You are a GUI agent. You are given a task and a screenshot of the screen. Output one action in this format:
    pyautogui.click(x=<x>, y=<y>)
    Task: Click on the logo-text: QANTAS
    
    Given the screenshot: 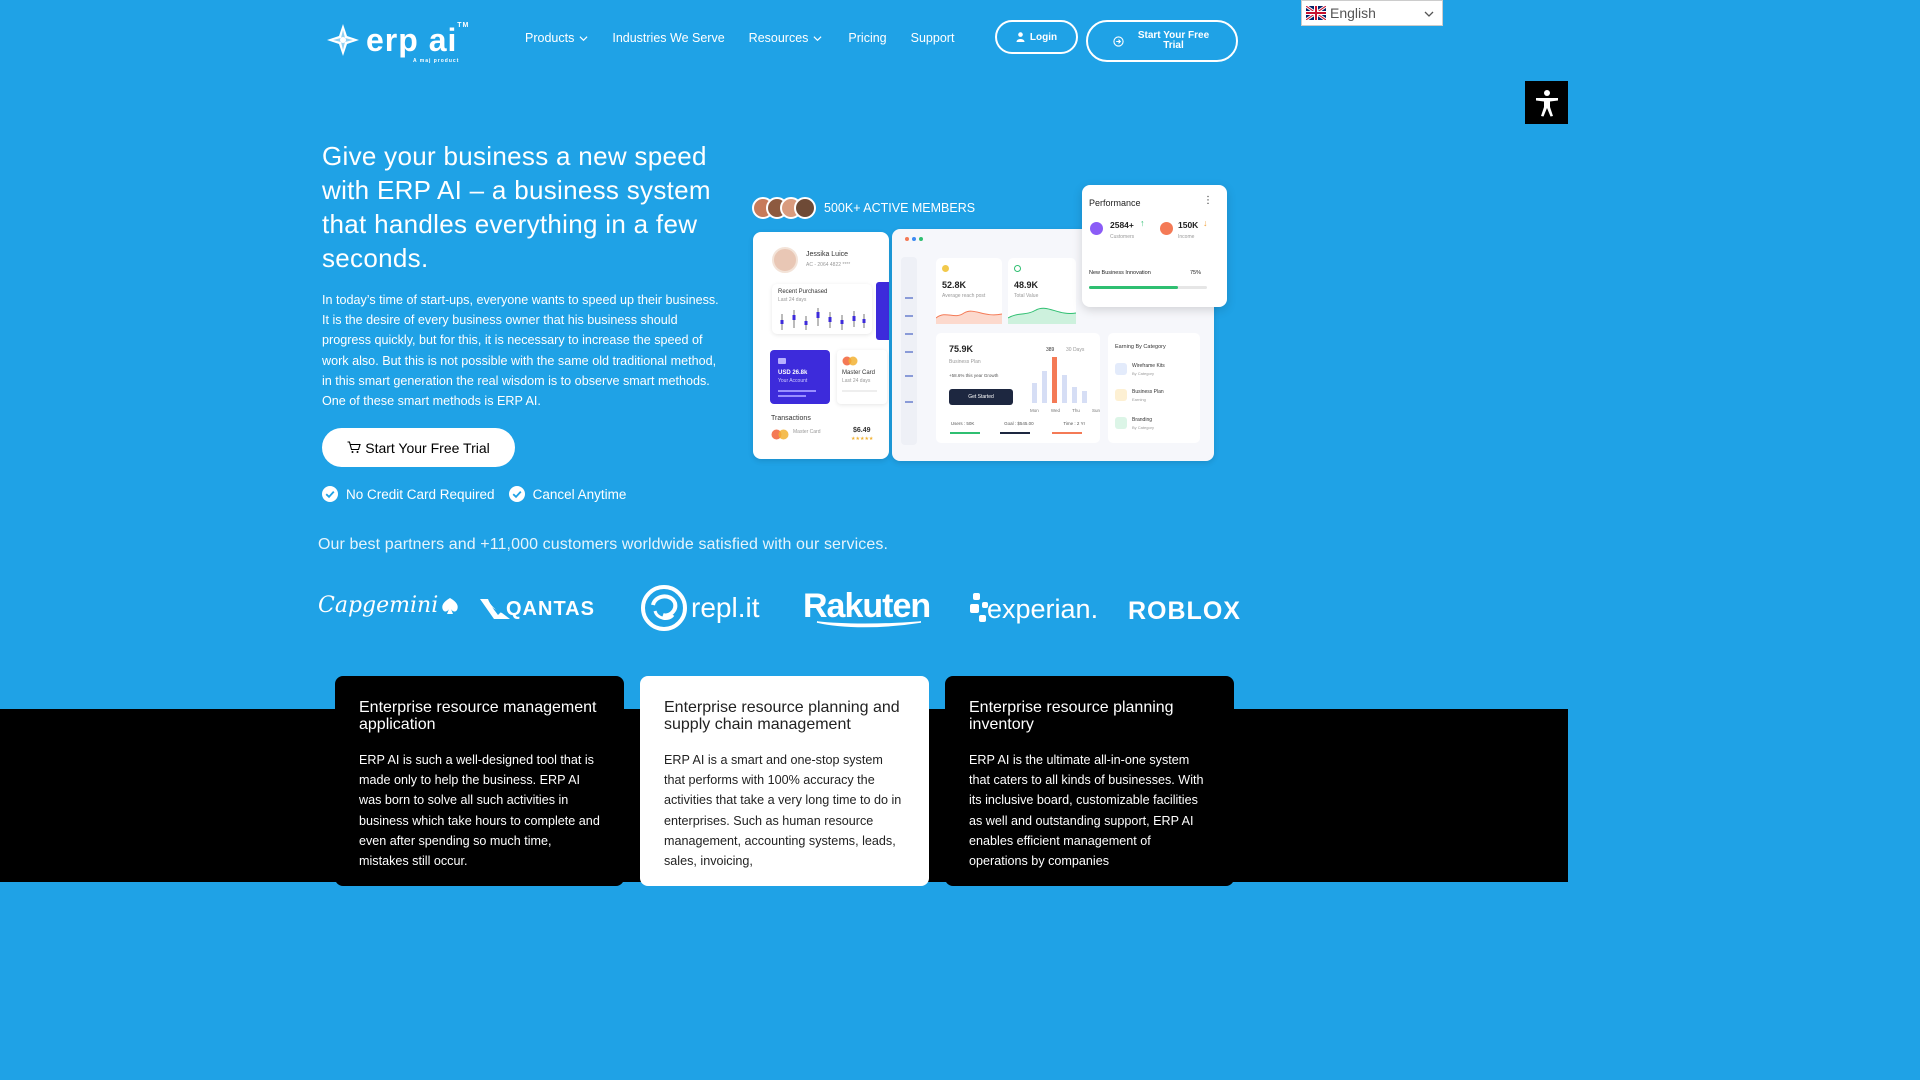 What is the action you would take?
    pyautogui.click(x=550, y=608)
    